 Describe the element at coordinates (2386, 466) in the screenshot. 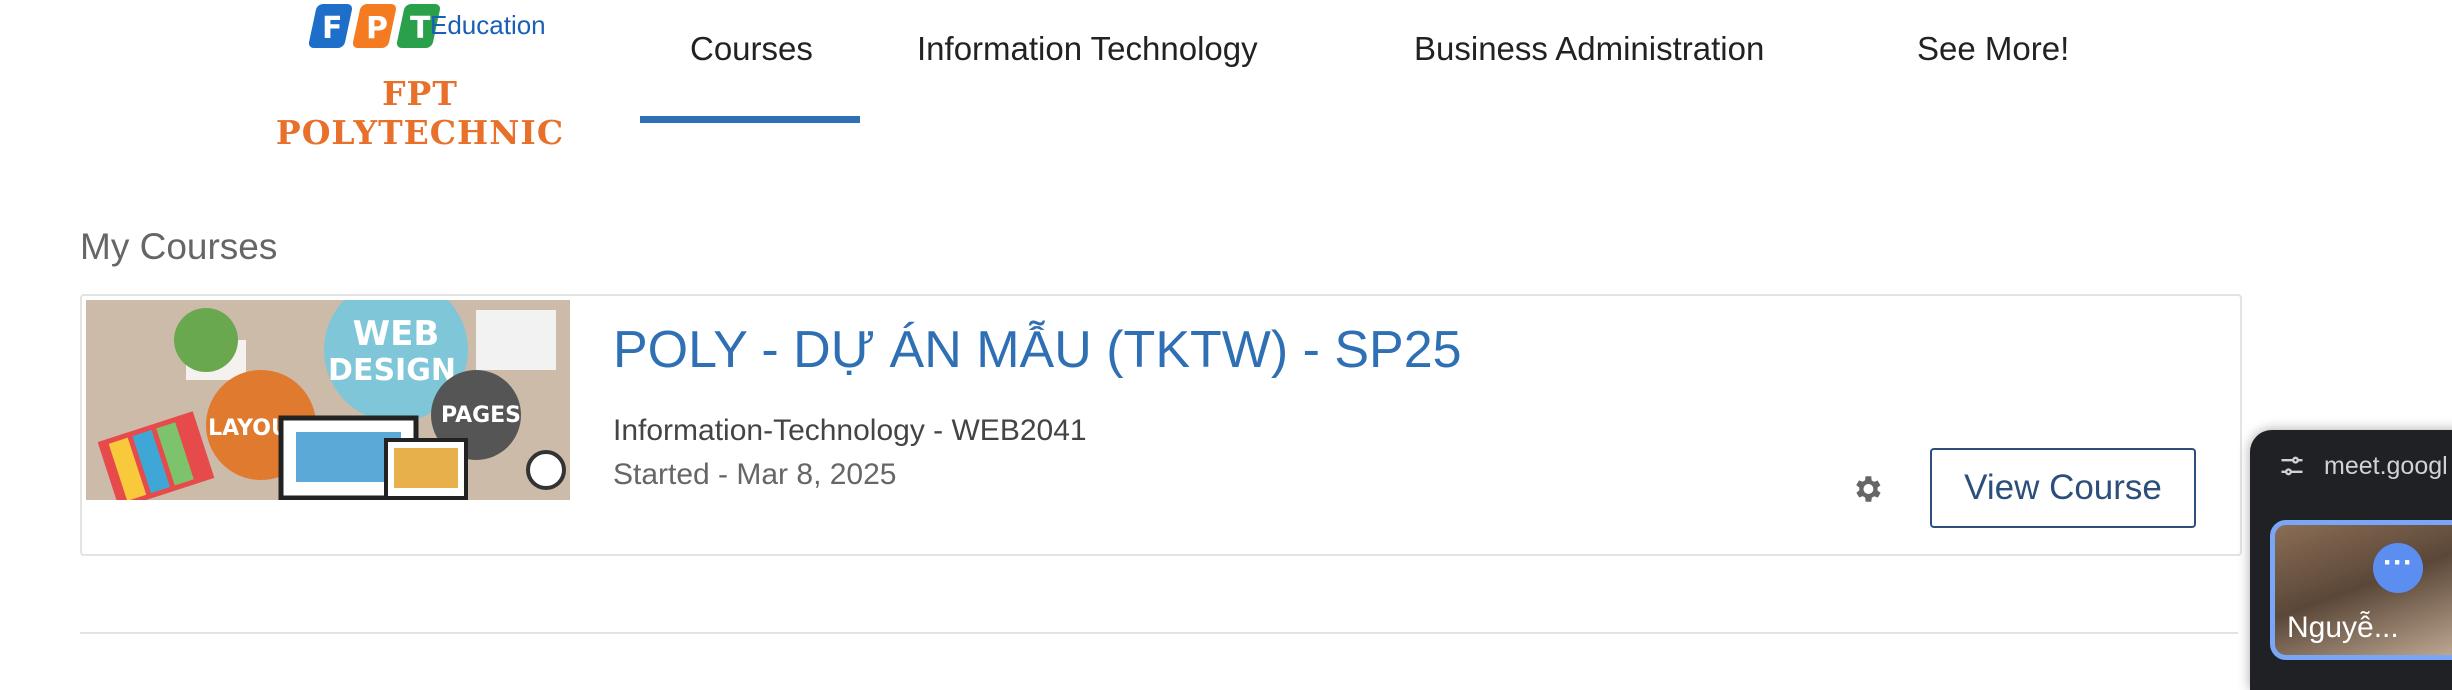

I see `meet-url: meet.googl` at that location.